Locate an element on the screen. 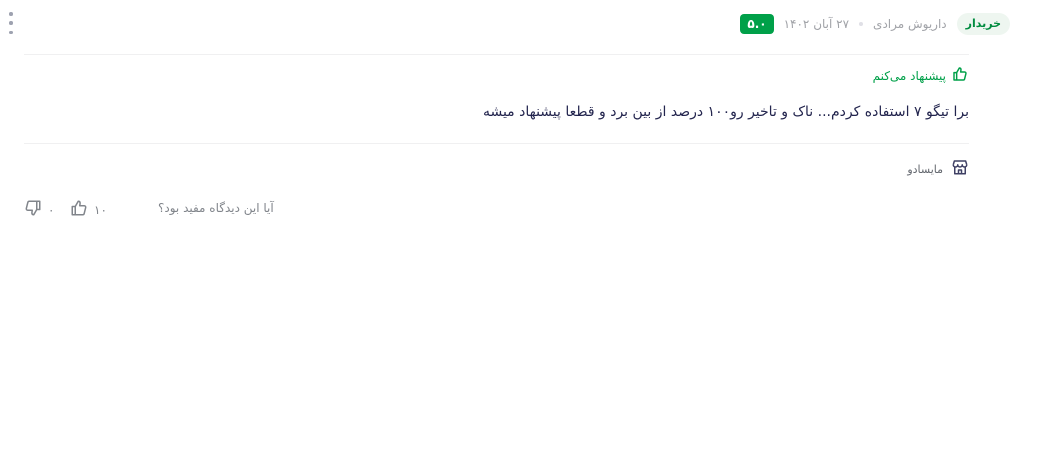  rating-badge: ۵.۰ is located at coordinates (757, 24).